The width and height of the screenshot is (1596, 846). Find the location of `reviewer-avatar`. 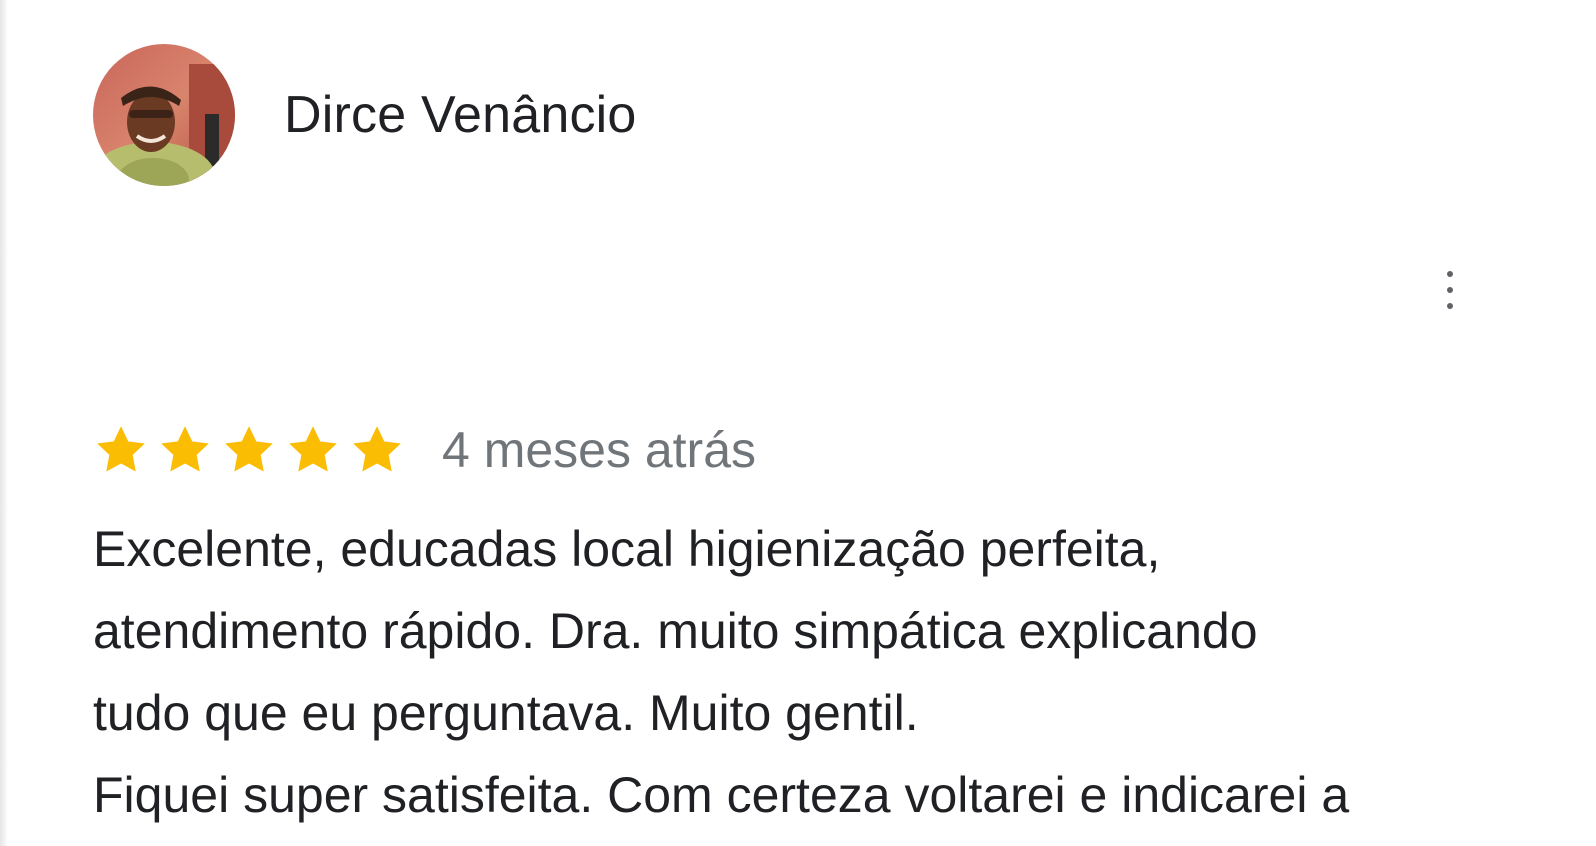

reviewer-avatar is located at coordinates (164, 115).